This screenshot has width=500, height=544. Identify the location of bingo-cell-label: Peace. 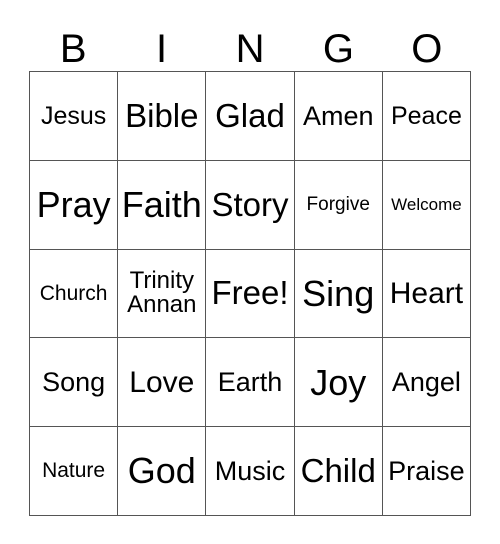
(426, 115).